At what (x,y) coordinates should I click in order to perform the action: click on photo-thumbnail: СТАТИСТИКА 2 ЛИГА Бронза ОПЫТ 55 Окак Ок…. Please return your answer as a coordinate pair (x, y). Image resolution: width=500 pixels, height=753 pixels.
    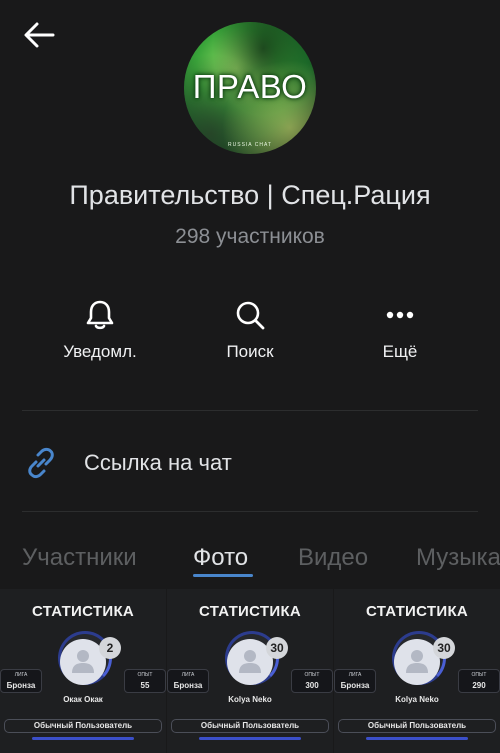
    Looking at the image, I should click on (83, 671).